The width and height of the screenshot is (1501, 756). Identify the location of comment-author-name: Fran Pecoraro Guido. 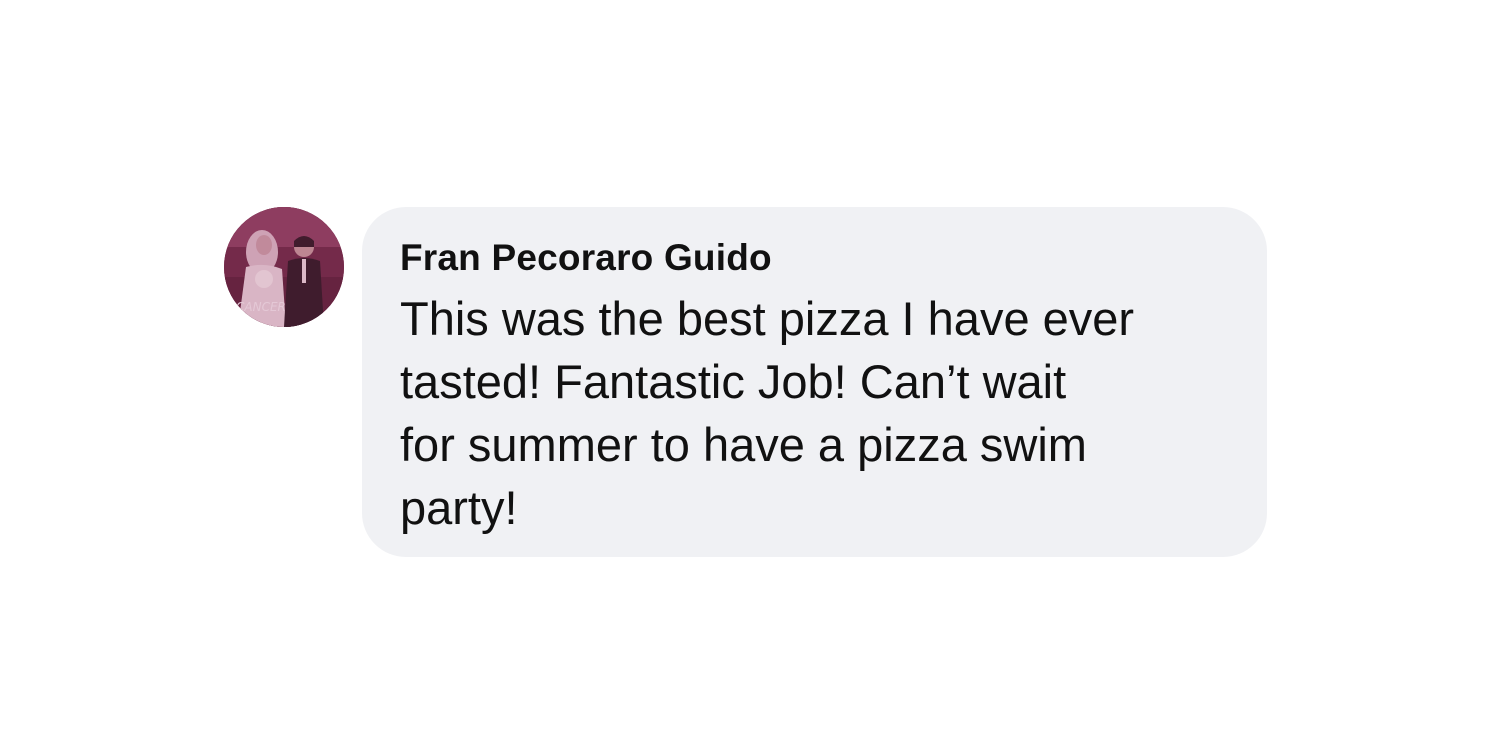
(818, 258).